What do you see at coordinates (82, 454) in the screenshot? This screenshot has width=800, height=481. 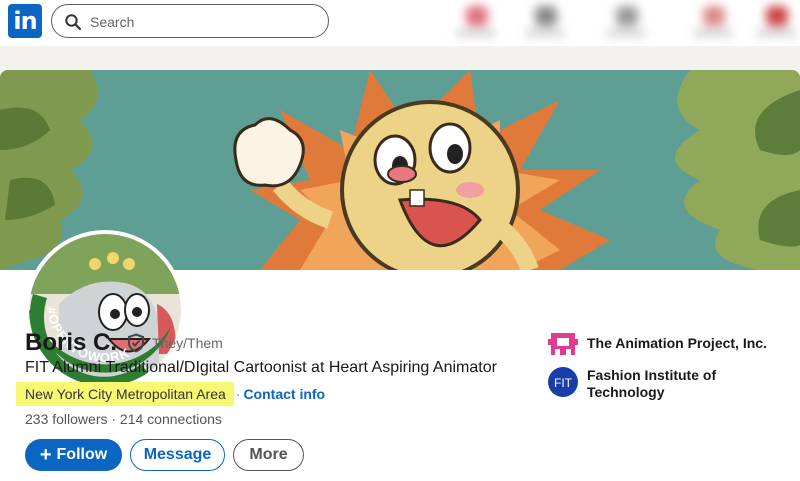 I see `follow-label: Follow` at bounding box center [82, 454].